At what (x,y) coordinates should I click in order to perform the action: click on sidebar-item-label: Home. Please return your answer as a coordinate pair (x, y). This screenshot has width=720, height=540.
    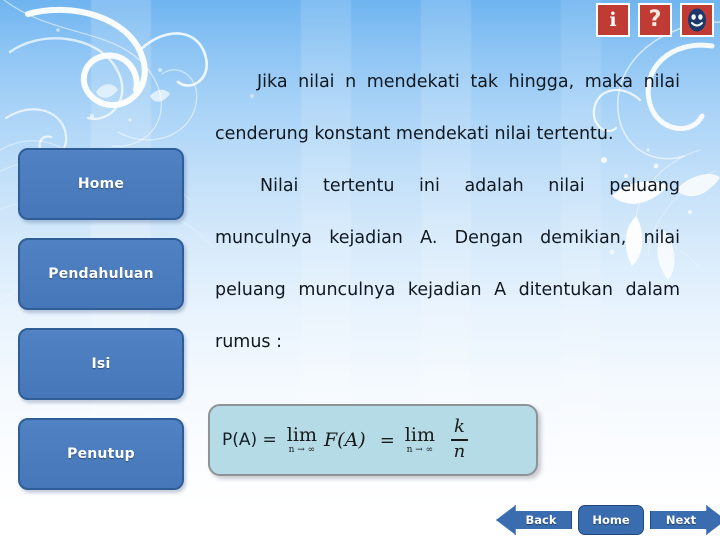
    Looking at the image, I should click on (101, 184).